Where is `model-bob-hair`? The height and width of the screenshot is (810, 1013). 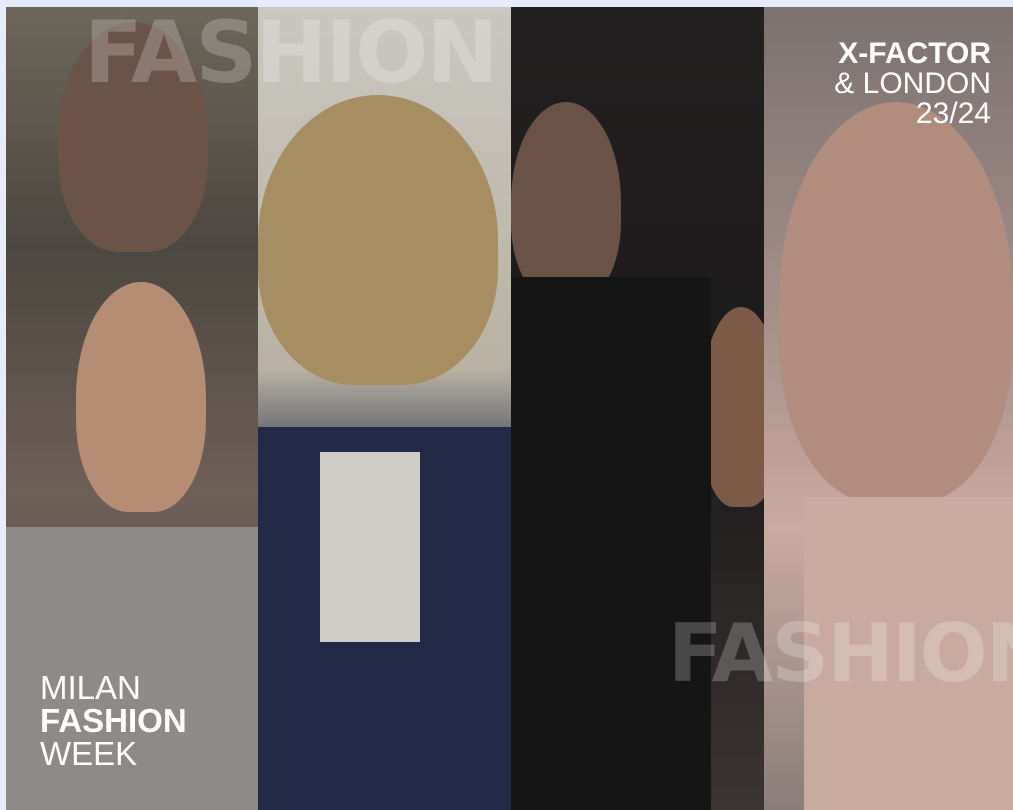 model-bob-hair is located at coordinates (378, 240).